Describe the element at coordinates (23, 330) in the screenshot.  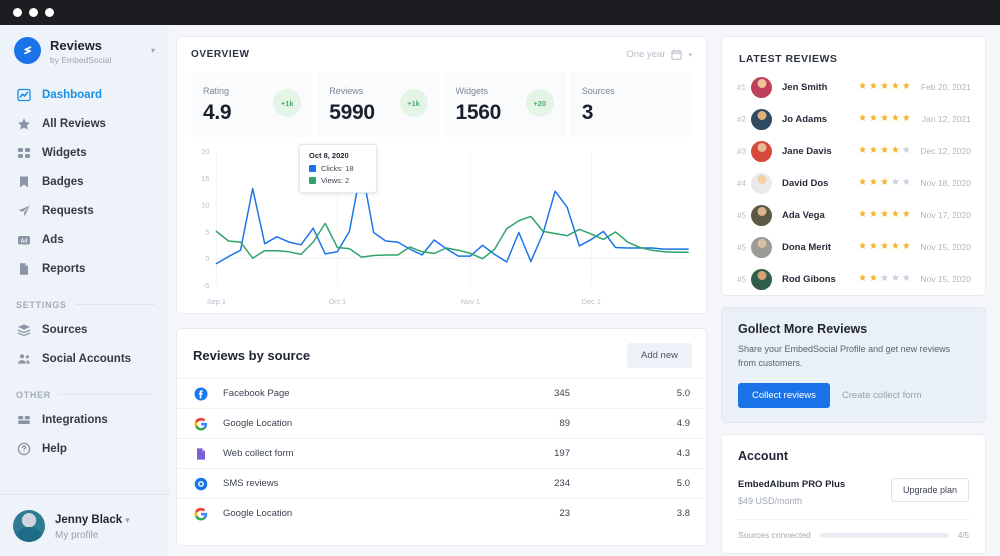
I see `layers-icon` at that location.